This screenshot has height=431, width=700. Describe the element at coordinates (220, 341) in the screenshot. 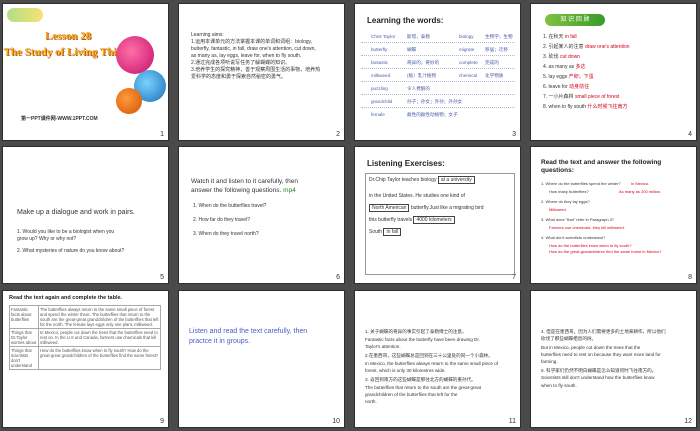

I see `prompt-text: practce it in groups.` at that location.